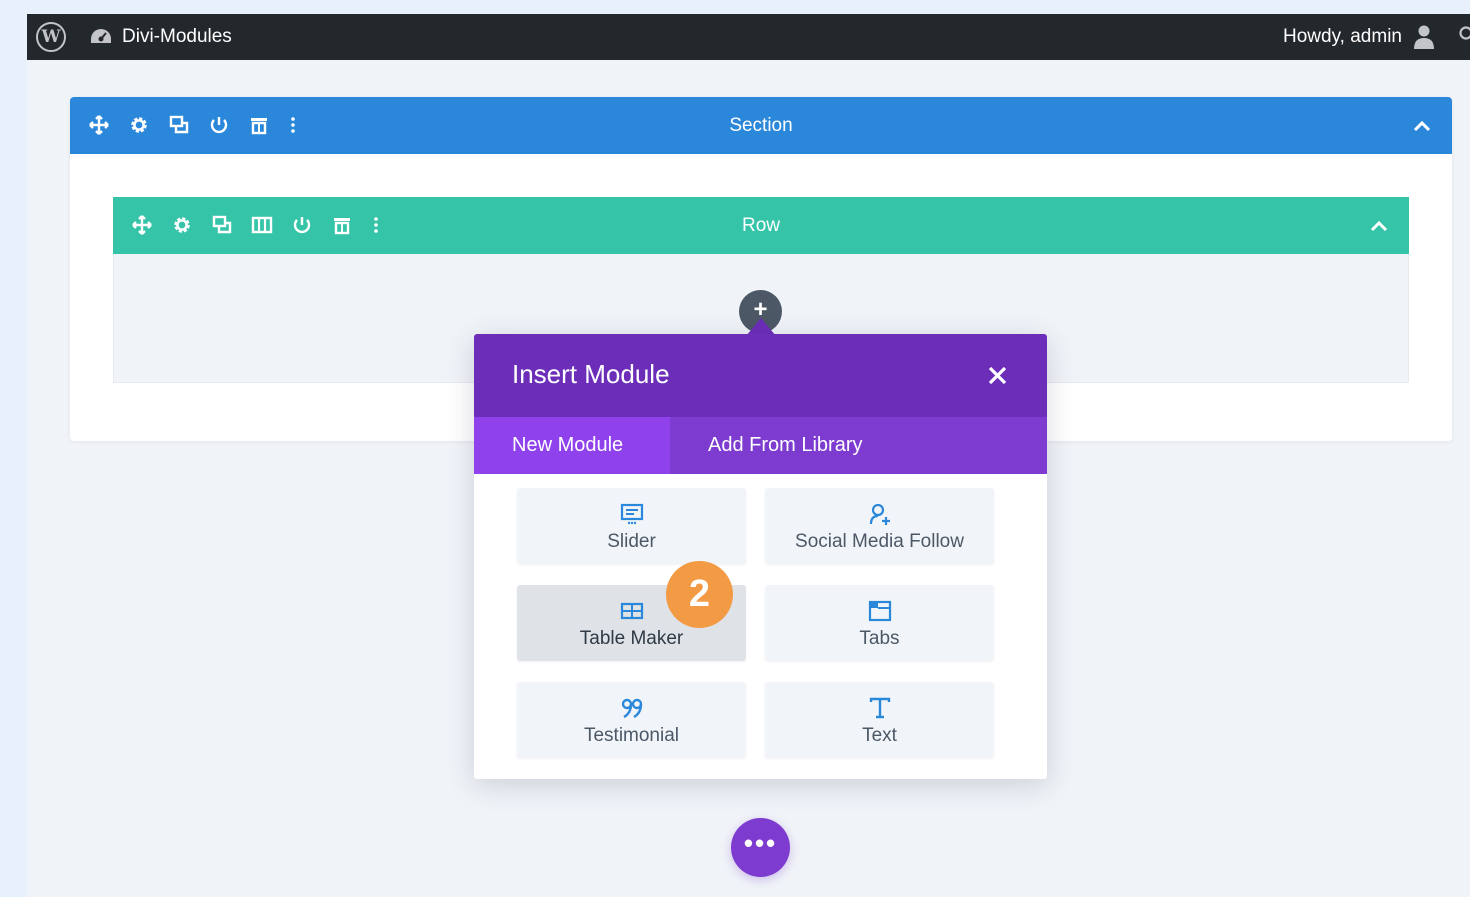  What do you see at coordinates (101, 37) in the screenshot?
I see `dashboard-icon` at bounding box center [101, 37].